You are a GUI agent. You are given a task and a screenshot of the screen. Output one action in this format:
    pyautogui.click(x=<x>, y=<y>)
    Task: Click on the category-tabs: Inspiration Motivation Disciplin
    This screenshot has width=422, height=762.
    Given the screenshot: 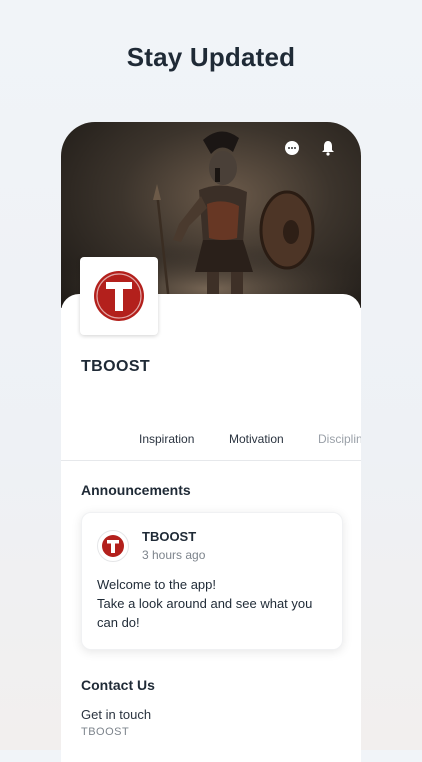 What is the action you would take?
    pyautogui.click(x=211, y=444)
    